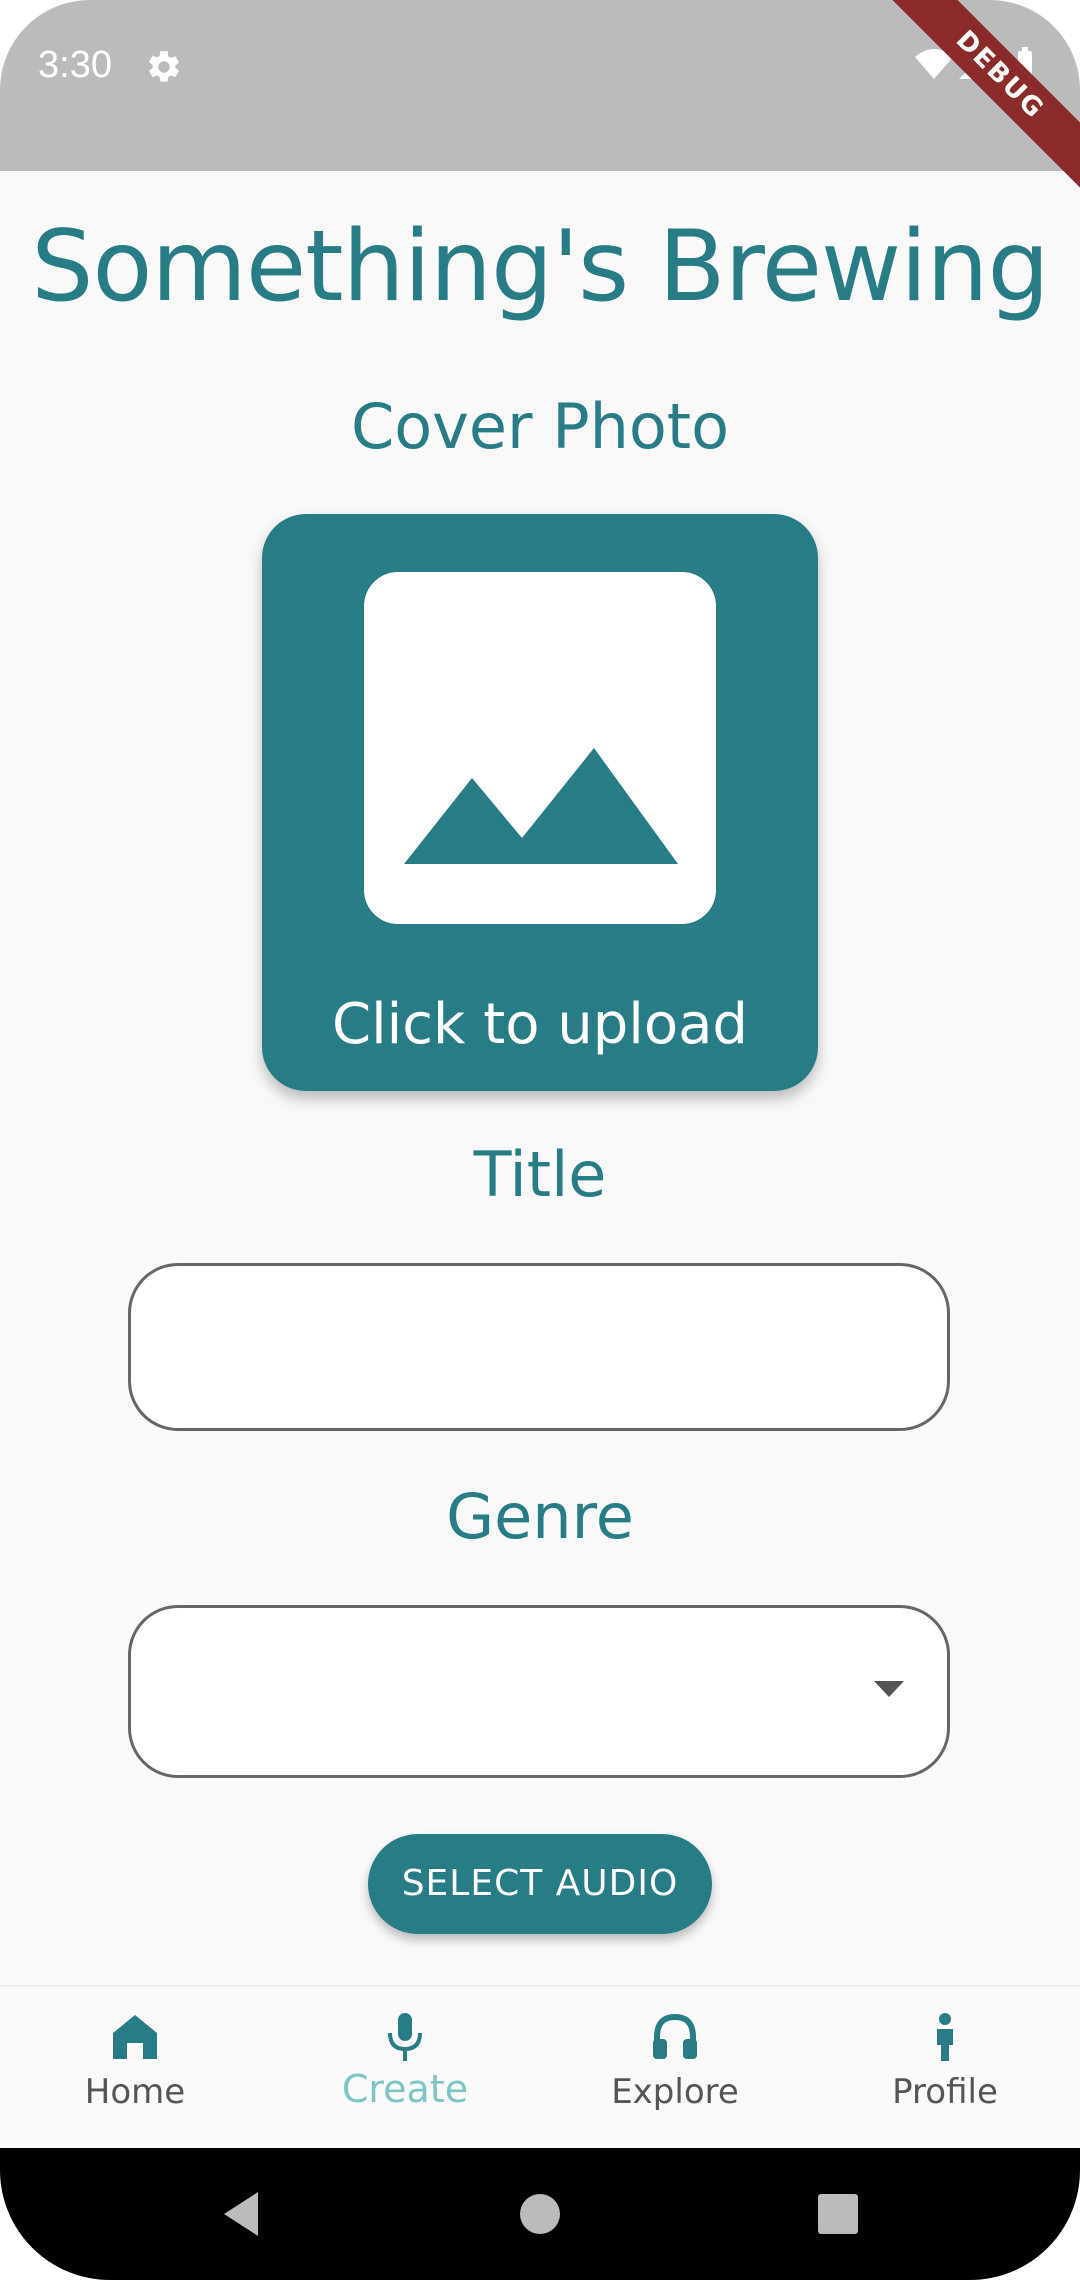 This screenshot has width=1080, height=2280. What do you see at coordinates (889, 1689) in the screenshot?
I see `dropdown-arrow-icon` at bounding box center [889, 1689].